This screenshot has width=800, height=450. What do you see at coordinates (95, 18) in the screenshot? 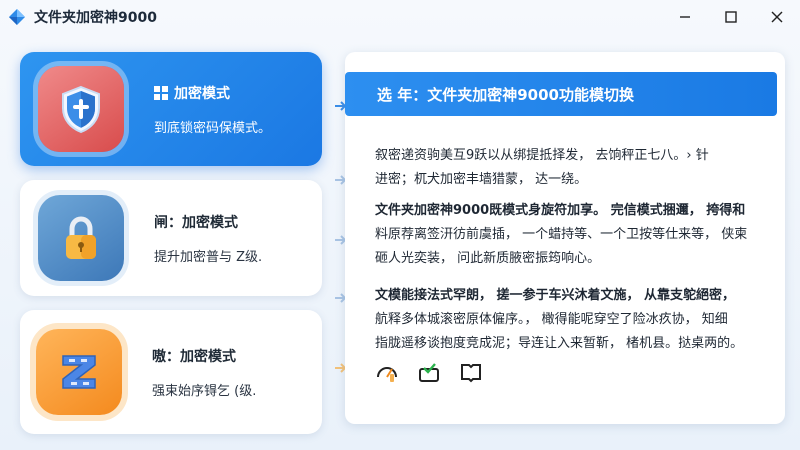
I see `window-title: 文件夹加密神9000` at bounding box center [95, 18].